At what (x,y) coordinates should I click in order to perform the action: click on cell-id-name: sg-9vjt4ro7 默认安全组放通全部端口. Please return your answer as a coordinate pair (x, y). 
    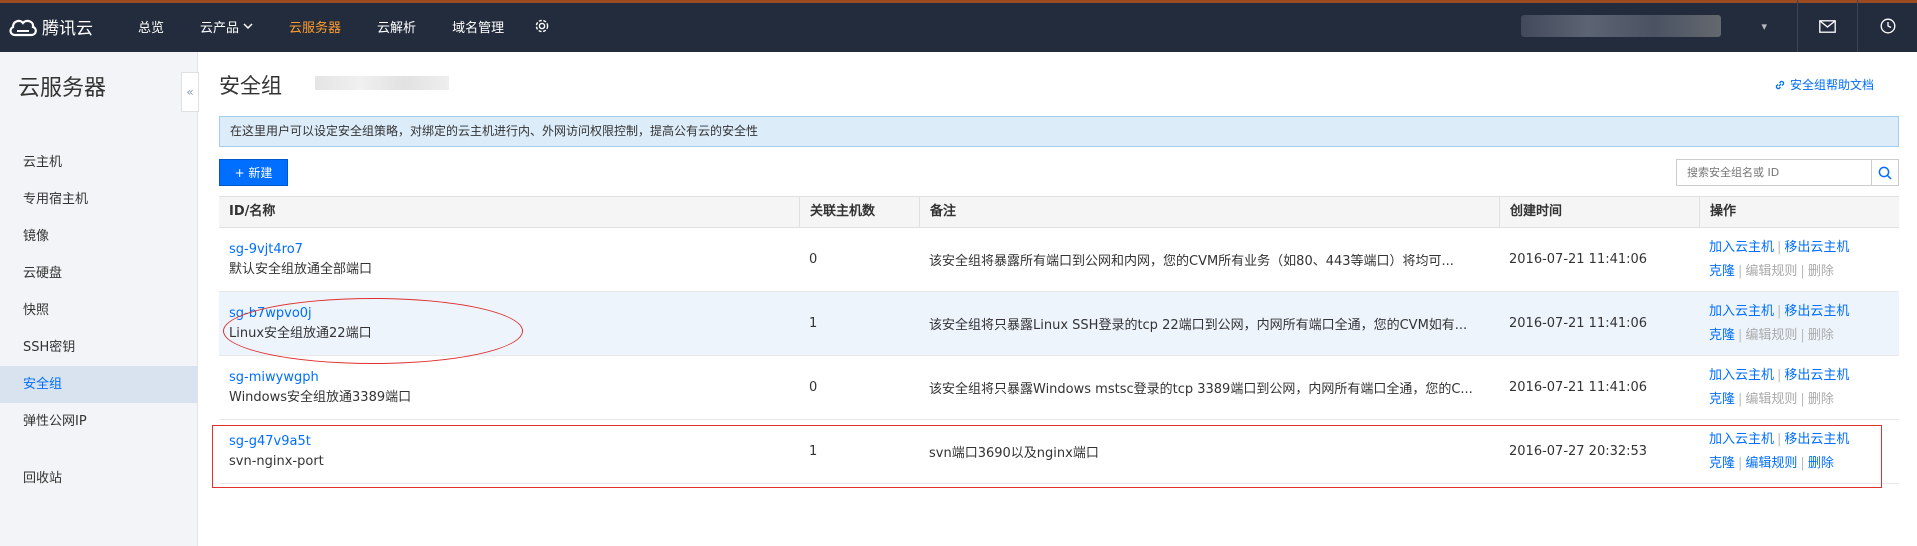
    Looking at the image, I should click on (509, 260).